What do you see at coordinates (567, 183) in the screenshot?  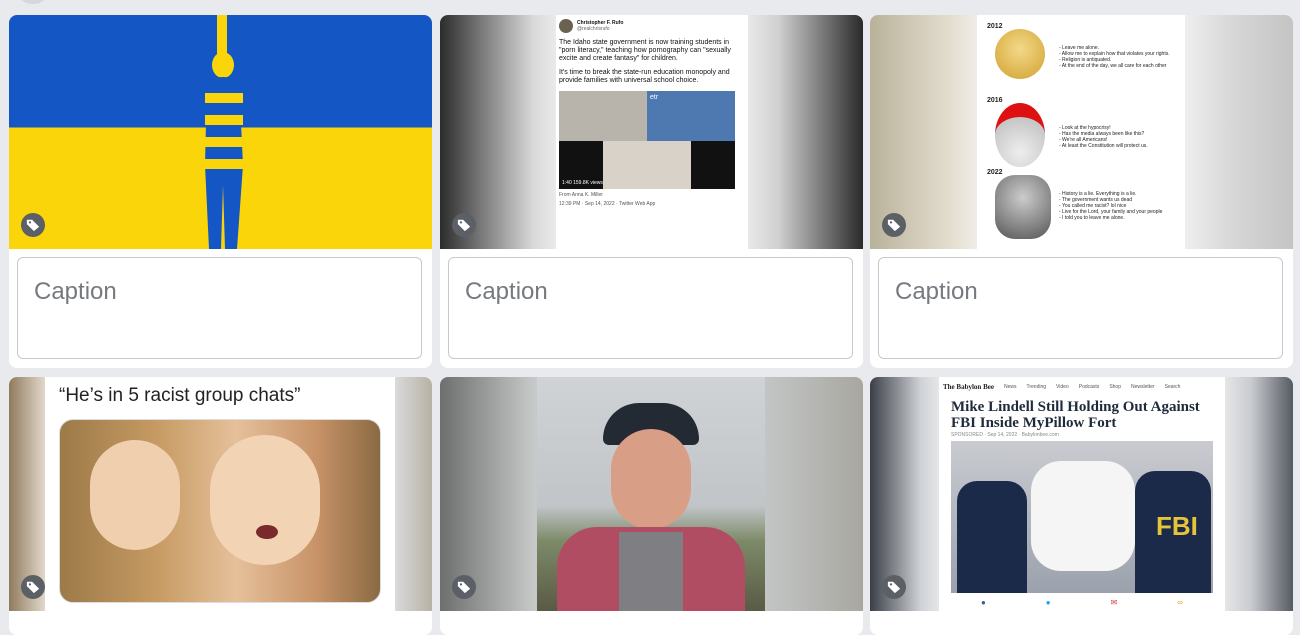 I see `video-time: 1:40` at bounding box center [567, 183].